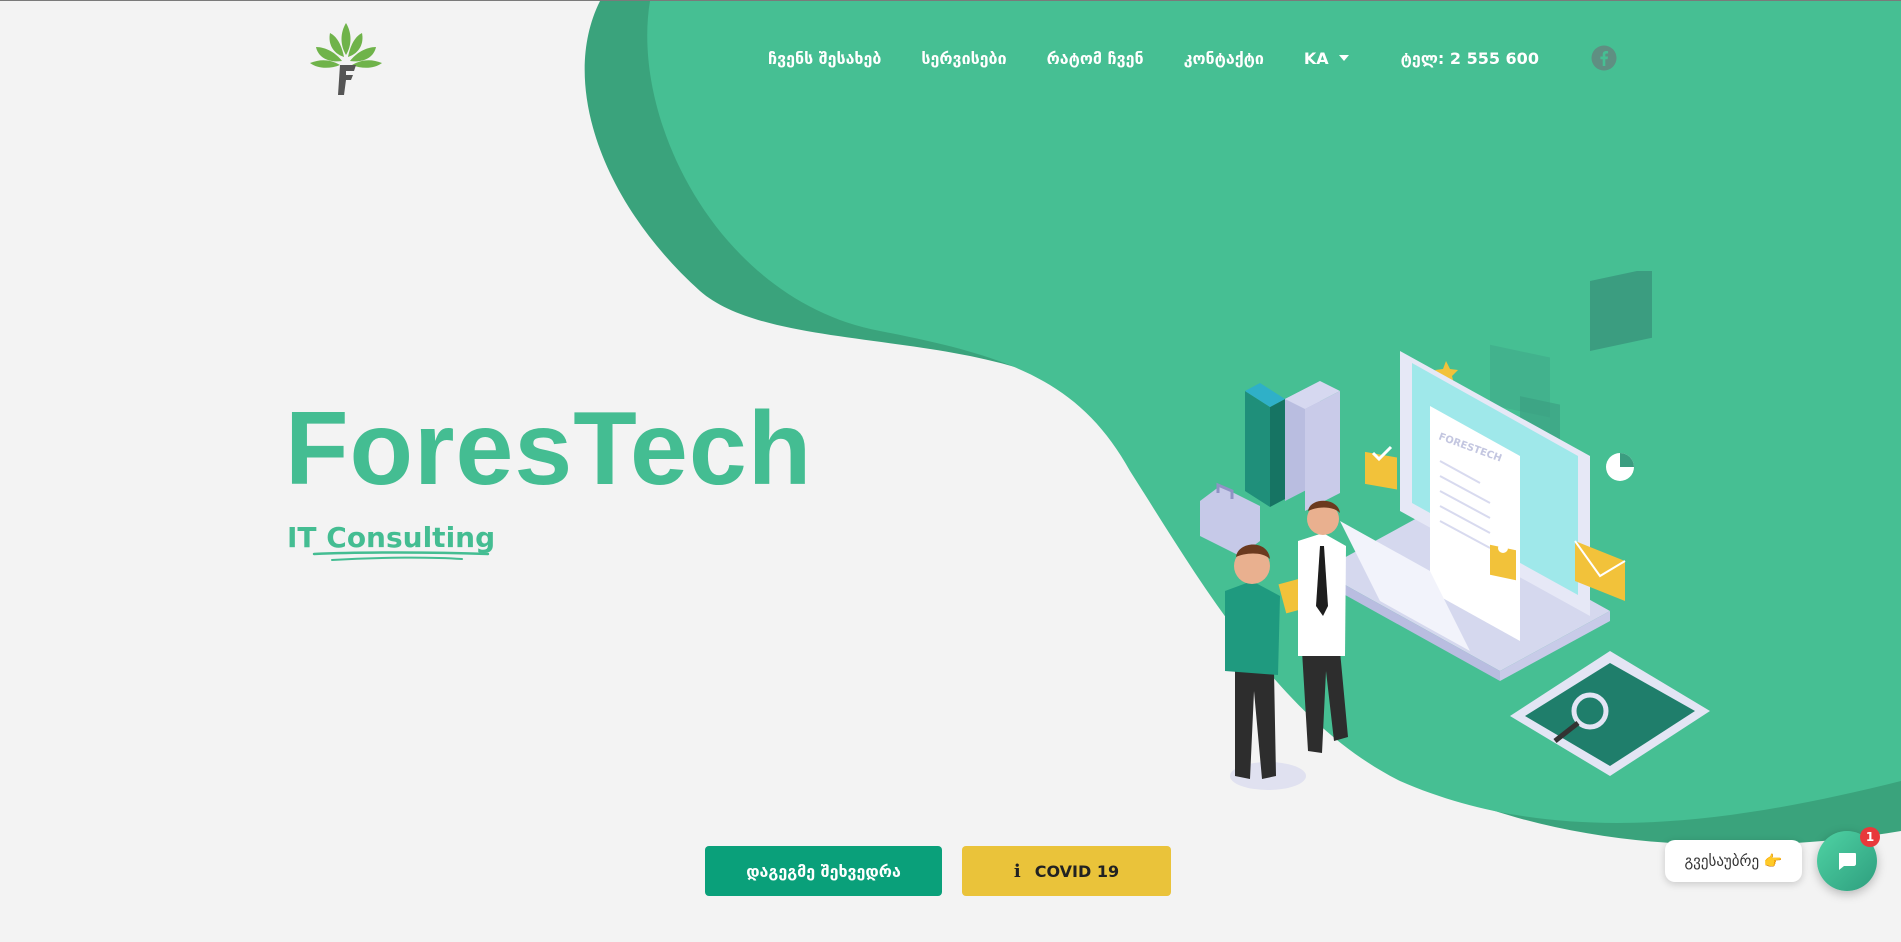  Describe the element at coordinates (1077, 871) in the screenshot. I see `covid-label: COVID 19` at that location.